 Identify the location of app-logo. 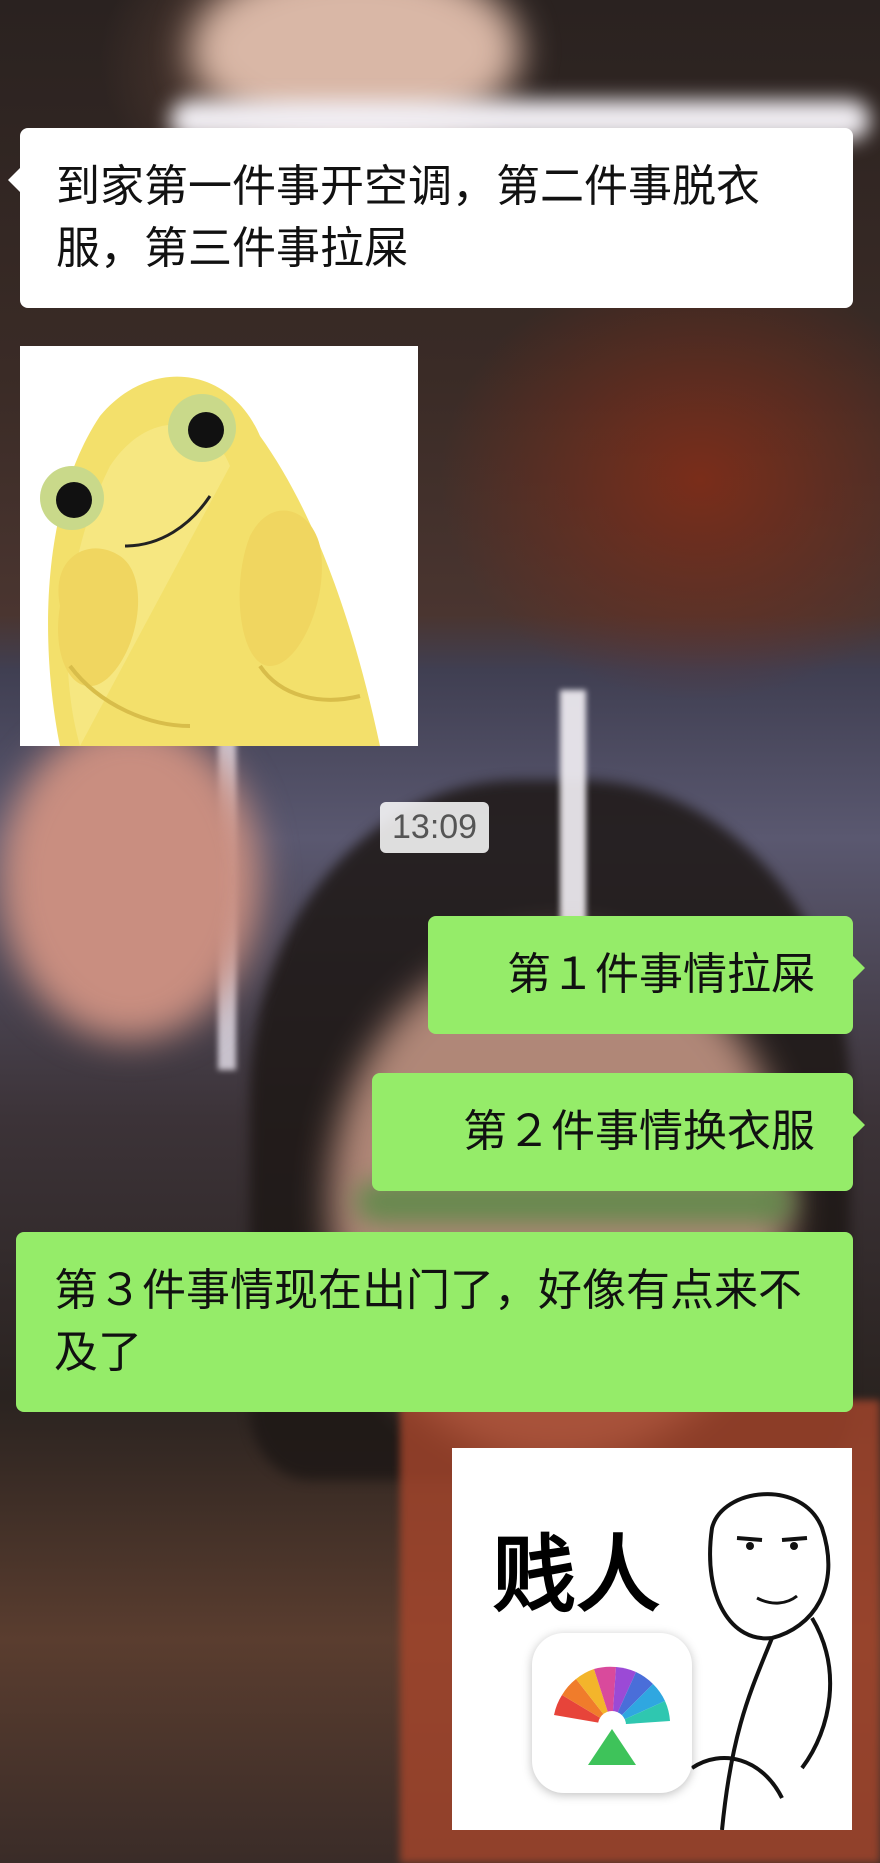
(612, 1713).